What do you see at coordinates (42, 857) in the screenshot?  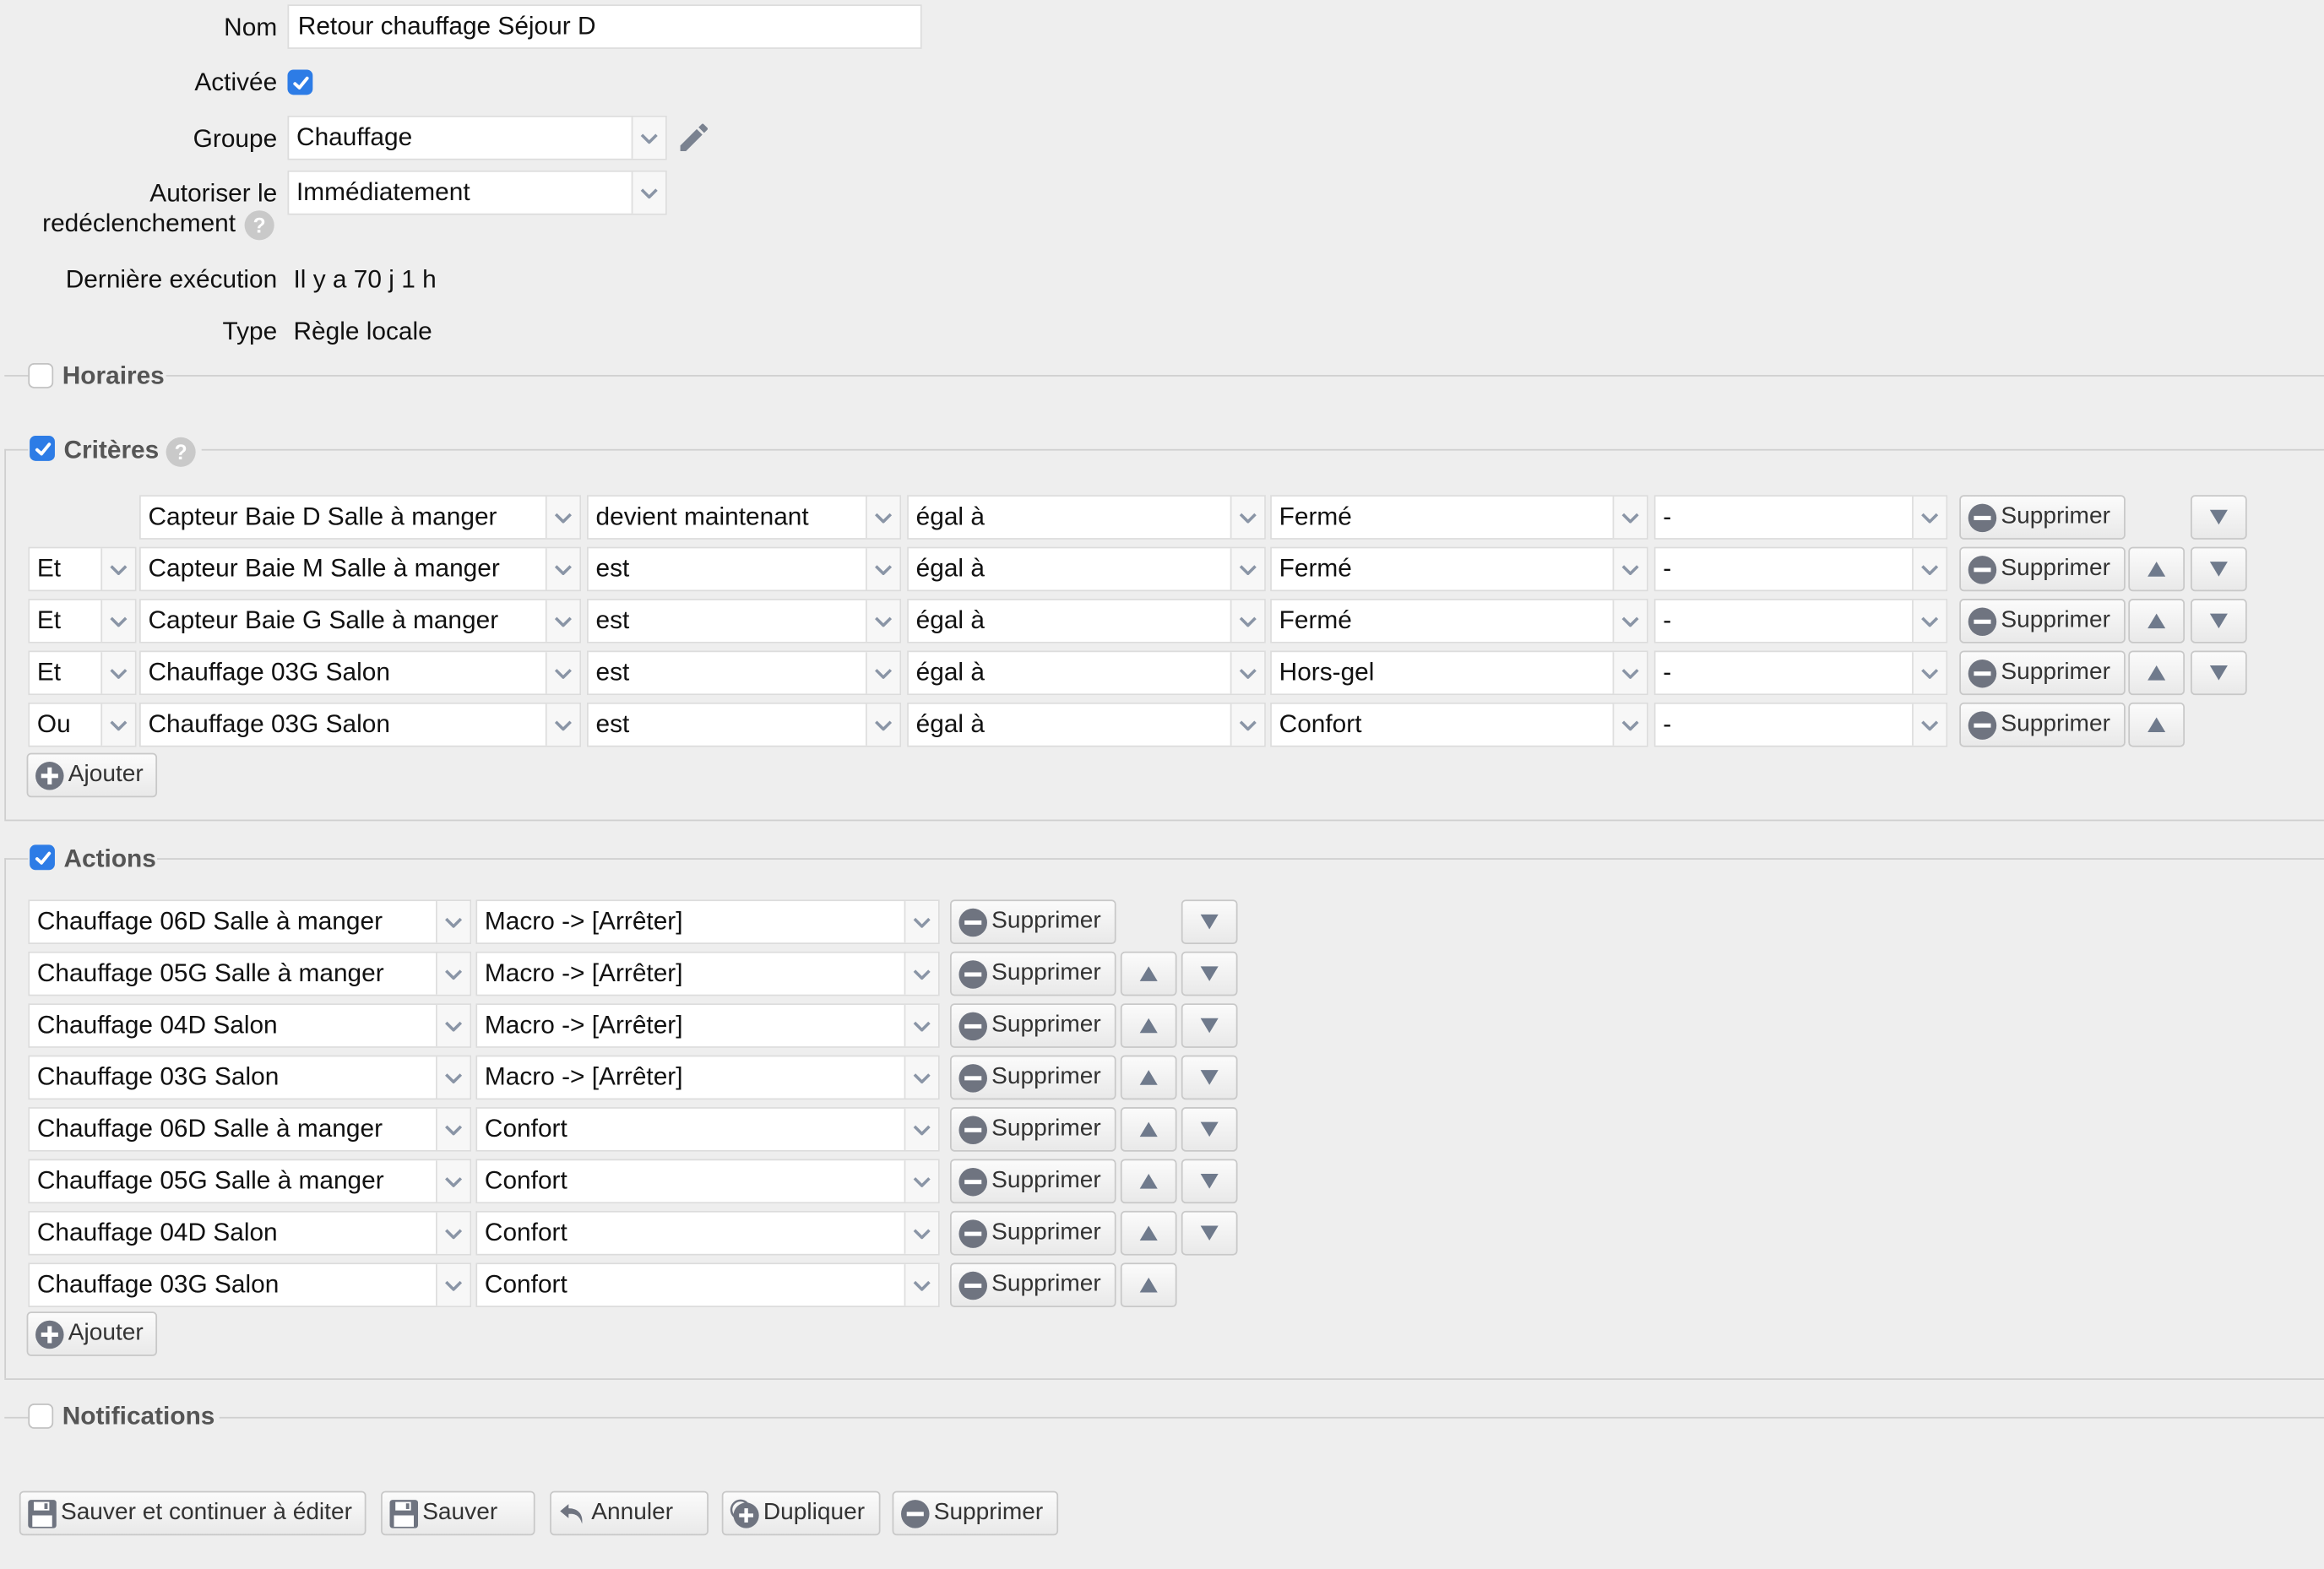 I see `actions-checkbox` at bounding box center [42, 857].